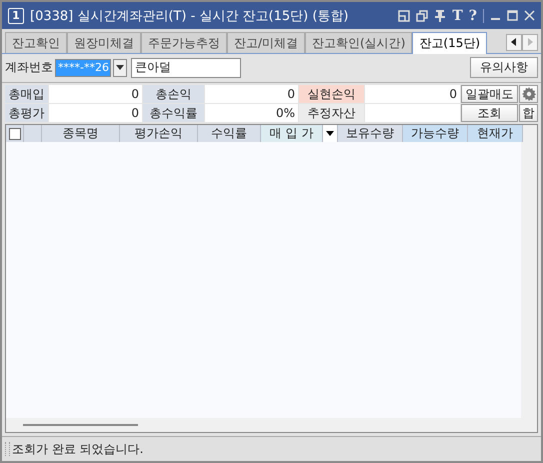  I want to click on layout-icon, so click(404, 16).